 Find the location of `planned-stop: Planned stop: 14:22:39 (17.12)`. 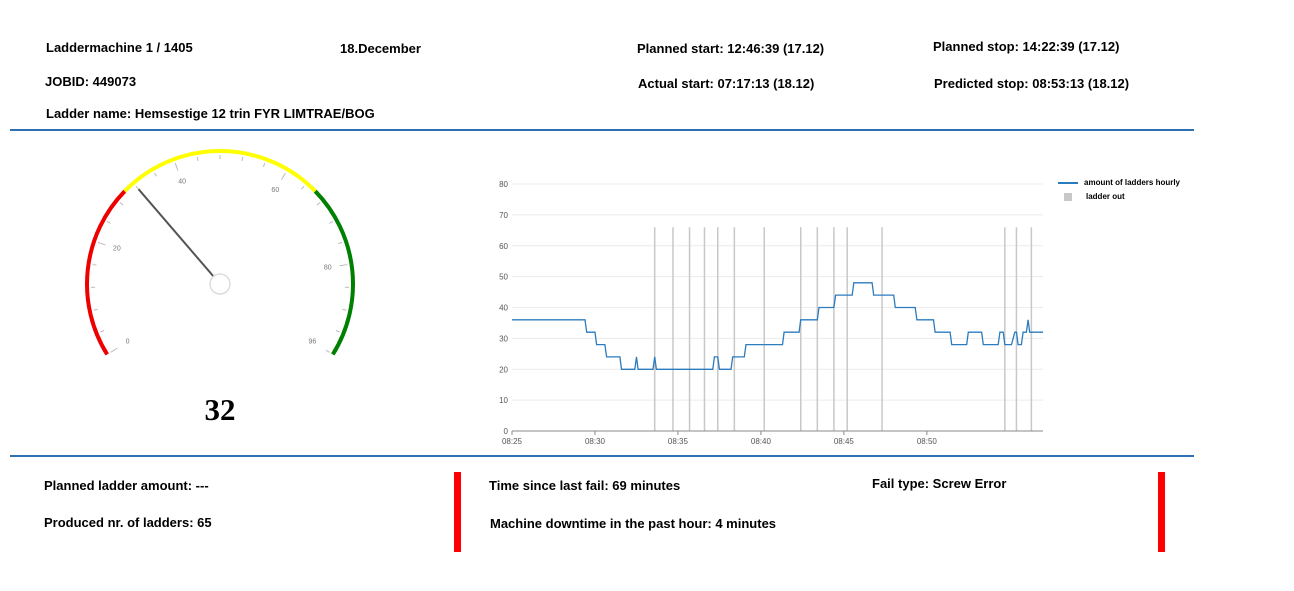

planned-stop: Planned stop: 14:22:39 (17.12) is located at coordinates (1026, 46).